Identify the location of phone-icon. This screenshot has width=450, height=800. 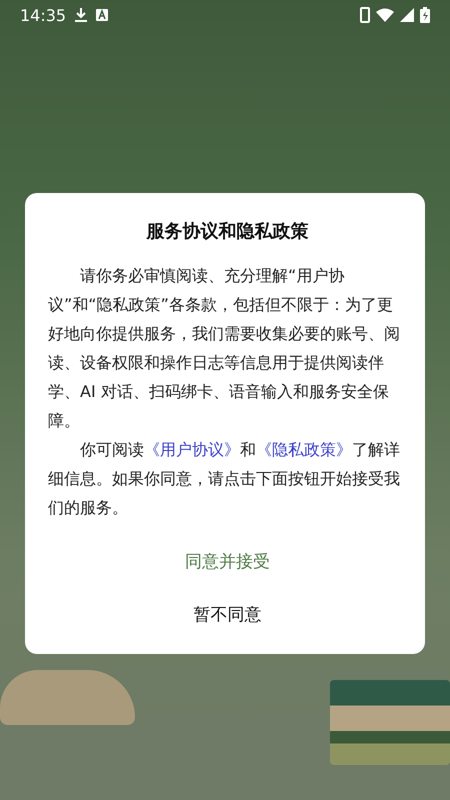
(365, 15).